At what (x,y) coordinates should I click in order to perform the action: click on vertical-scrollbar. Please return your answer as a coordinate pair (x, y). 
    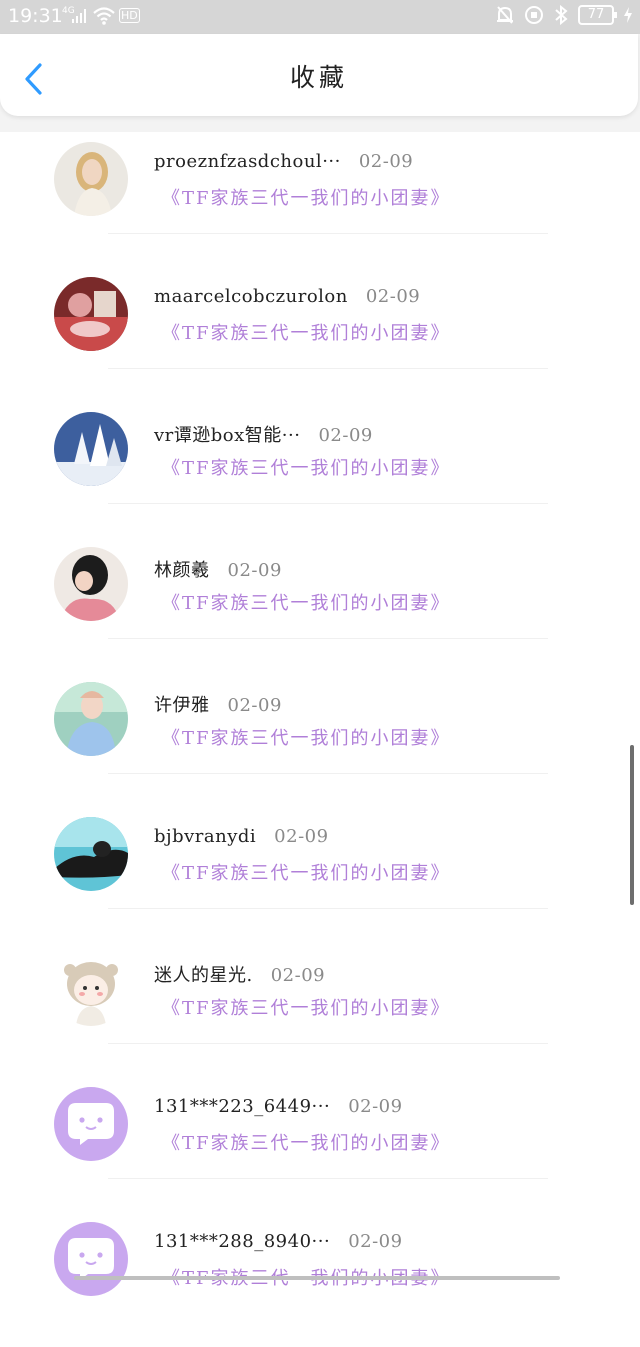
    Looking at the image, I should click on (632, 825).